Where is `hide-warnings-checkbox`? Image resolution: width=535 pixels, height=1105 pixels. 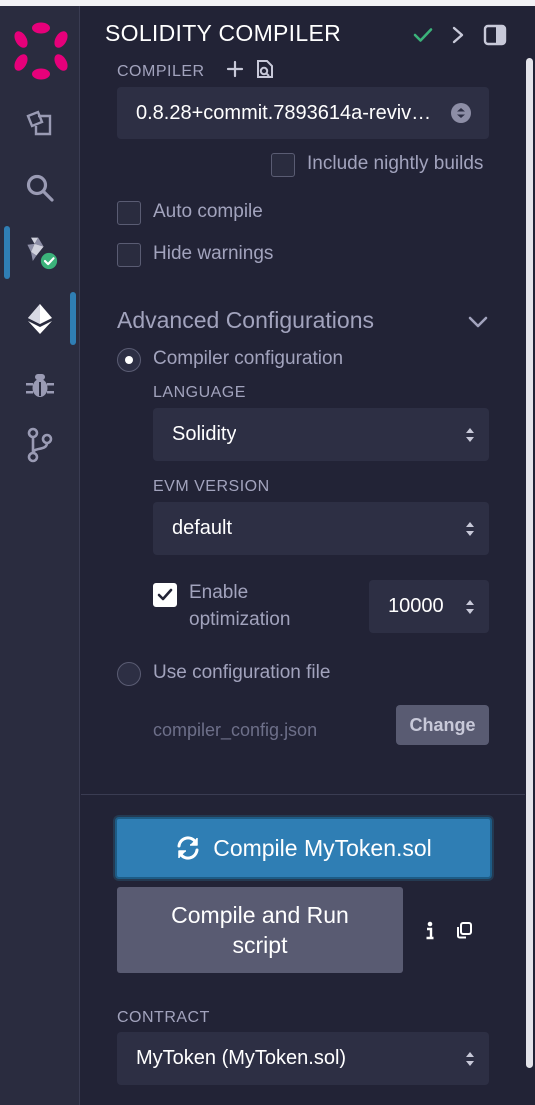
hide-warnings-checkbox is located at coordinates (129, 255).